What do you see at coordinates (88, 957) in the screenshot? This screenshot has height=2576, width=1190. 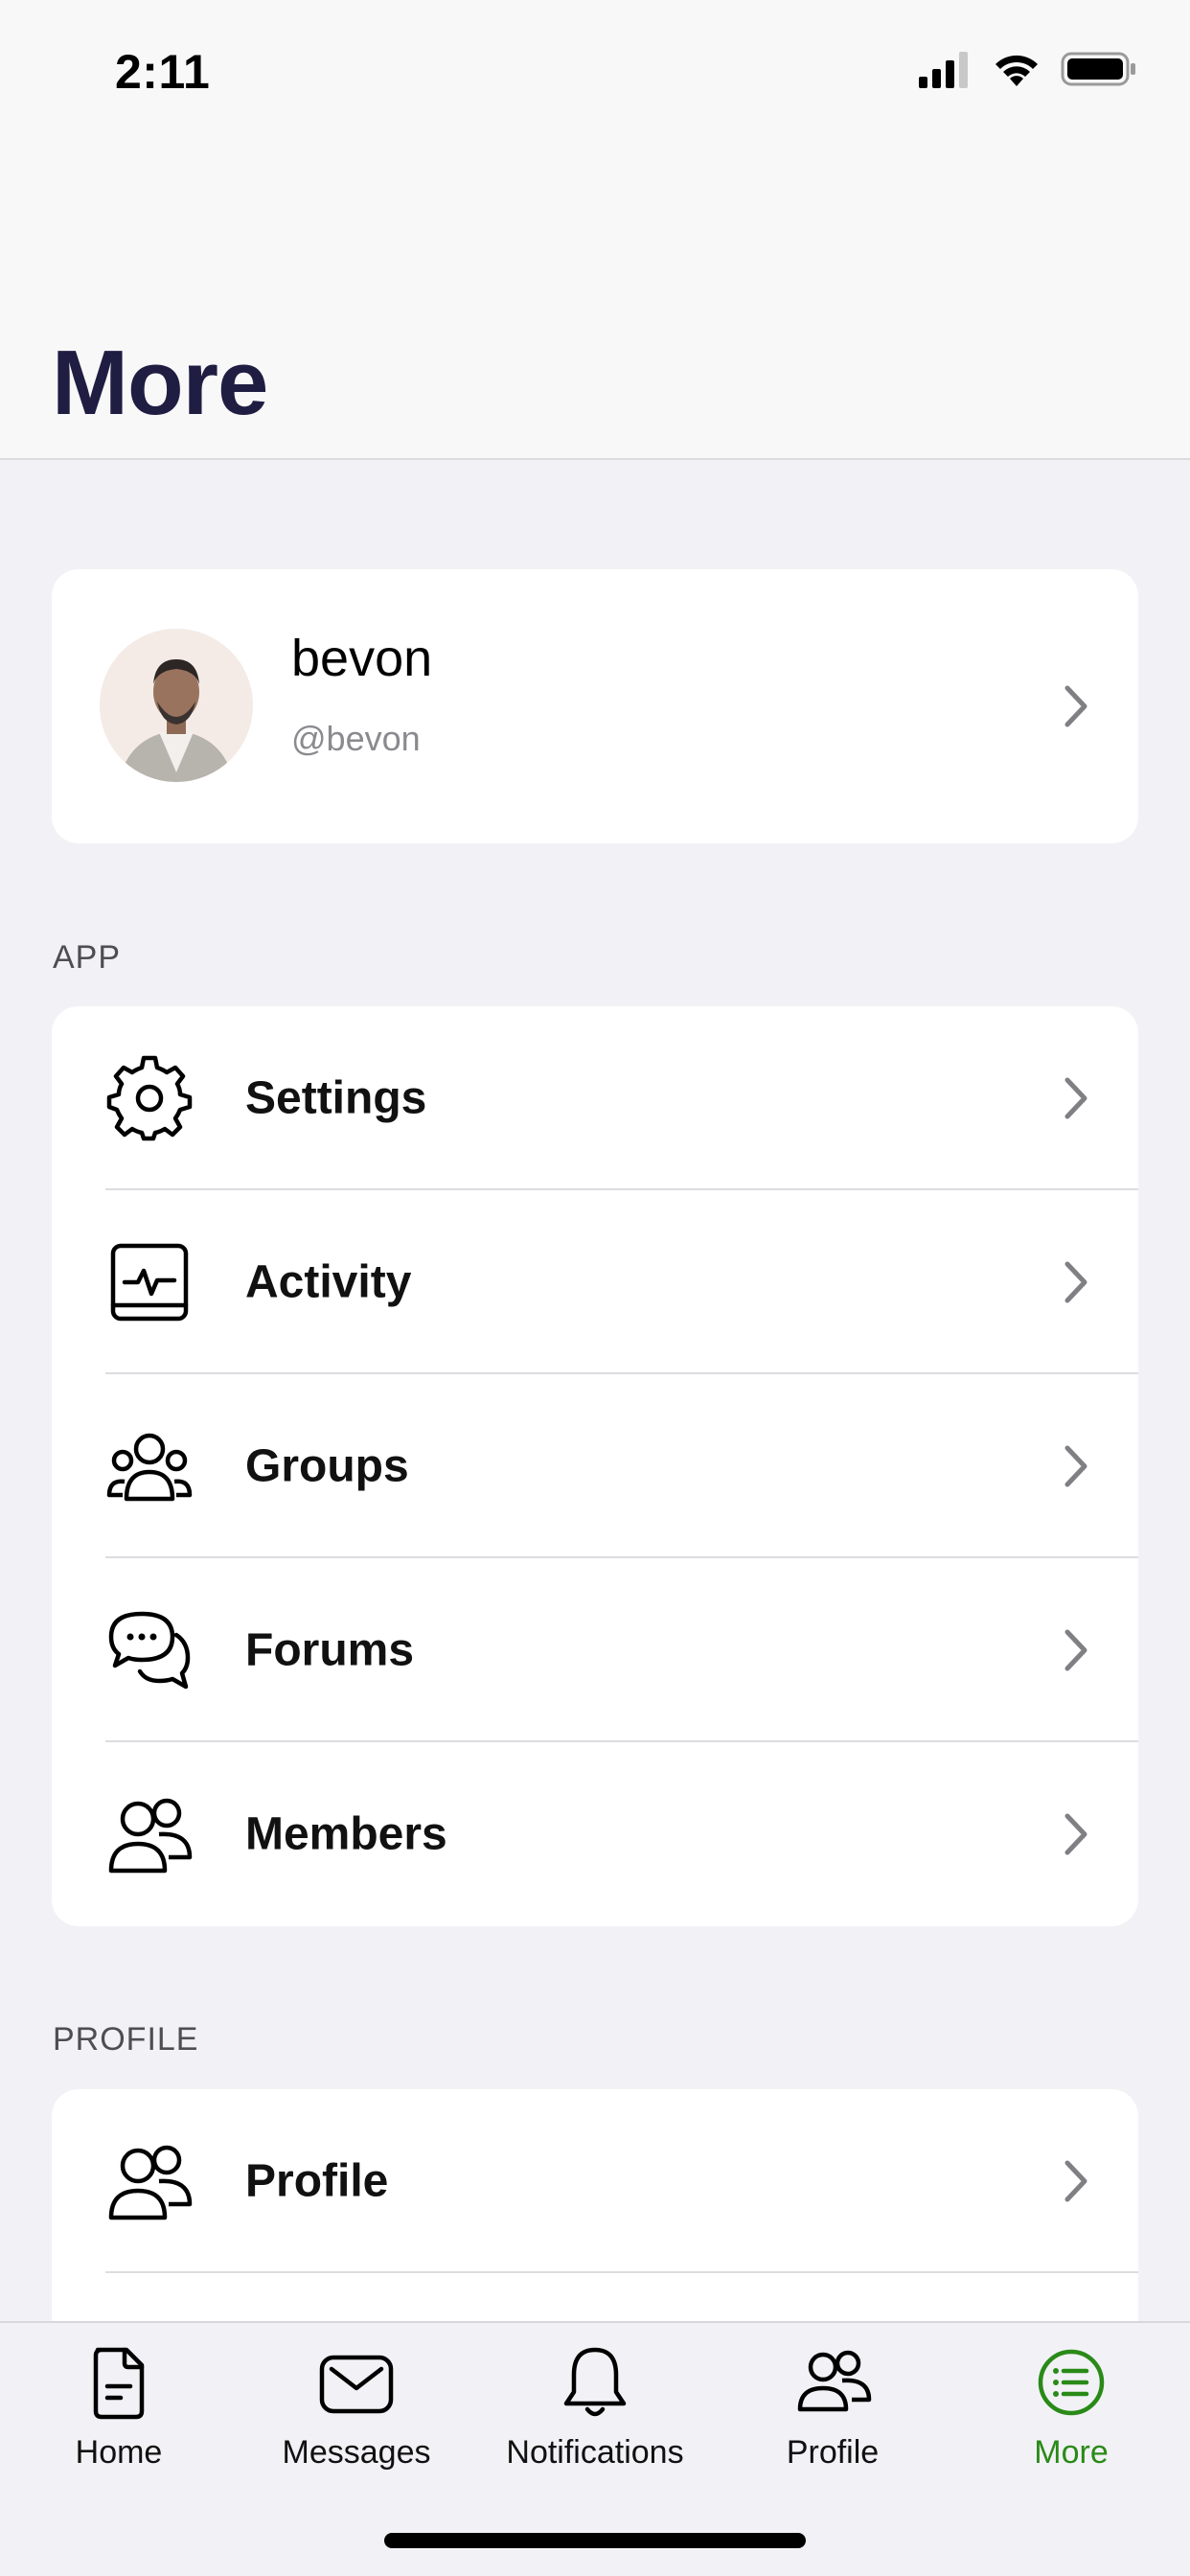 I see `section-label-app: APP` at bounding box center [88, 957].